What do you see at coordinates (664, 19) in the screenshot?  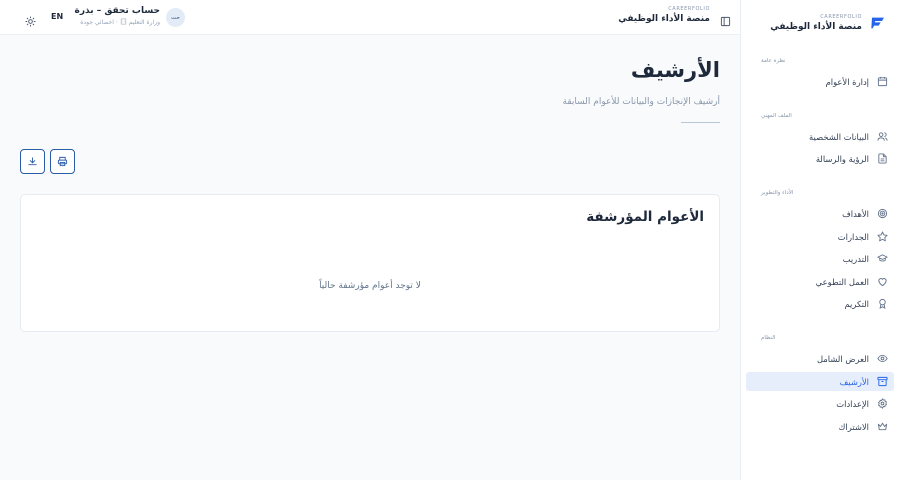 I see `header-brand-title: منصة الأداء الوظيفي` at bounding box center [664, 19].